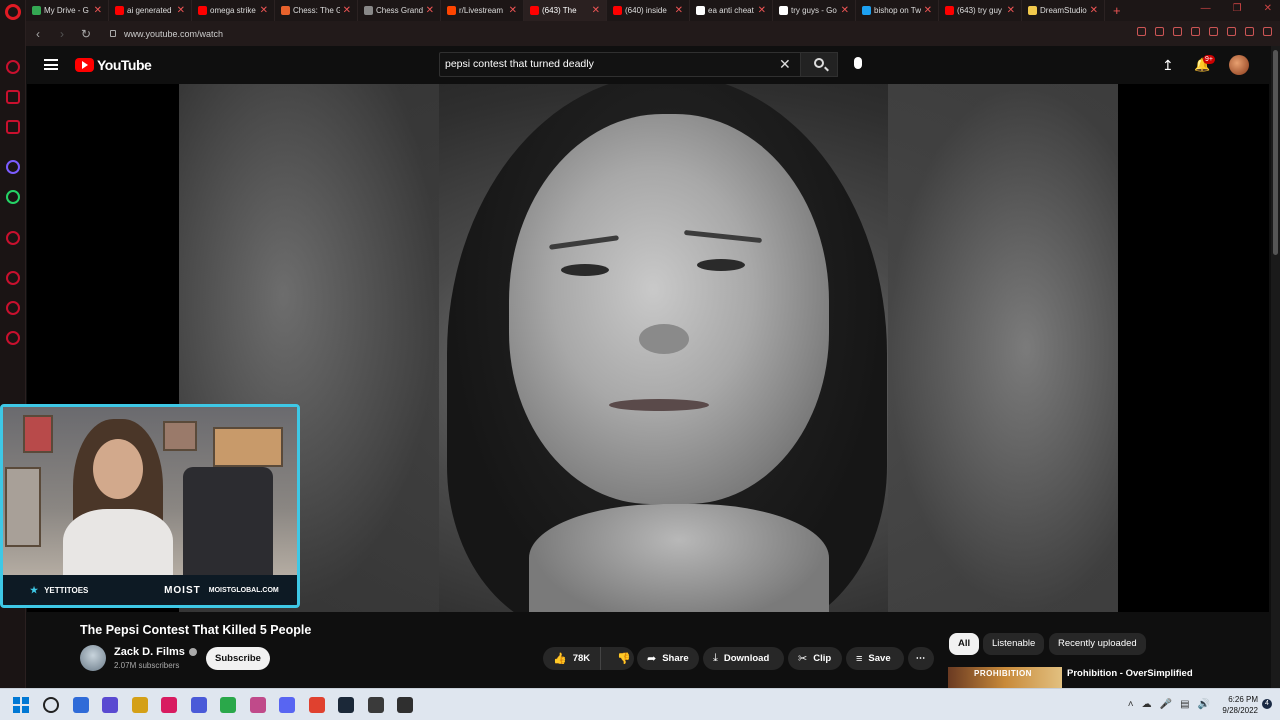  Describe the element at coordinates (785, 64) in the screenshot. I see `clear-search-icon: ✕` at that location.